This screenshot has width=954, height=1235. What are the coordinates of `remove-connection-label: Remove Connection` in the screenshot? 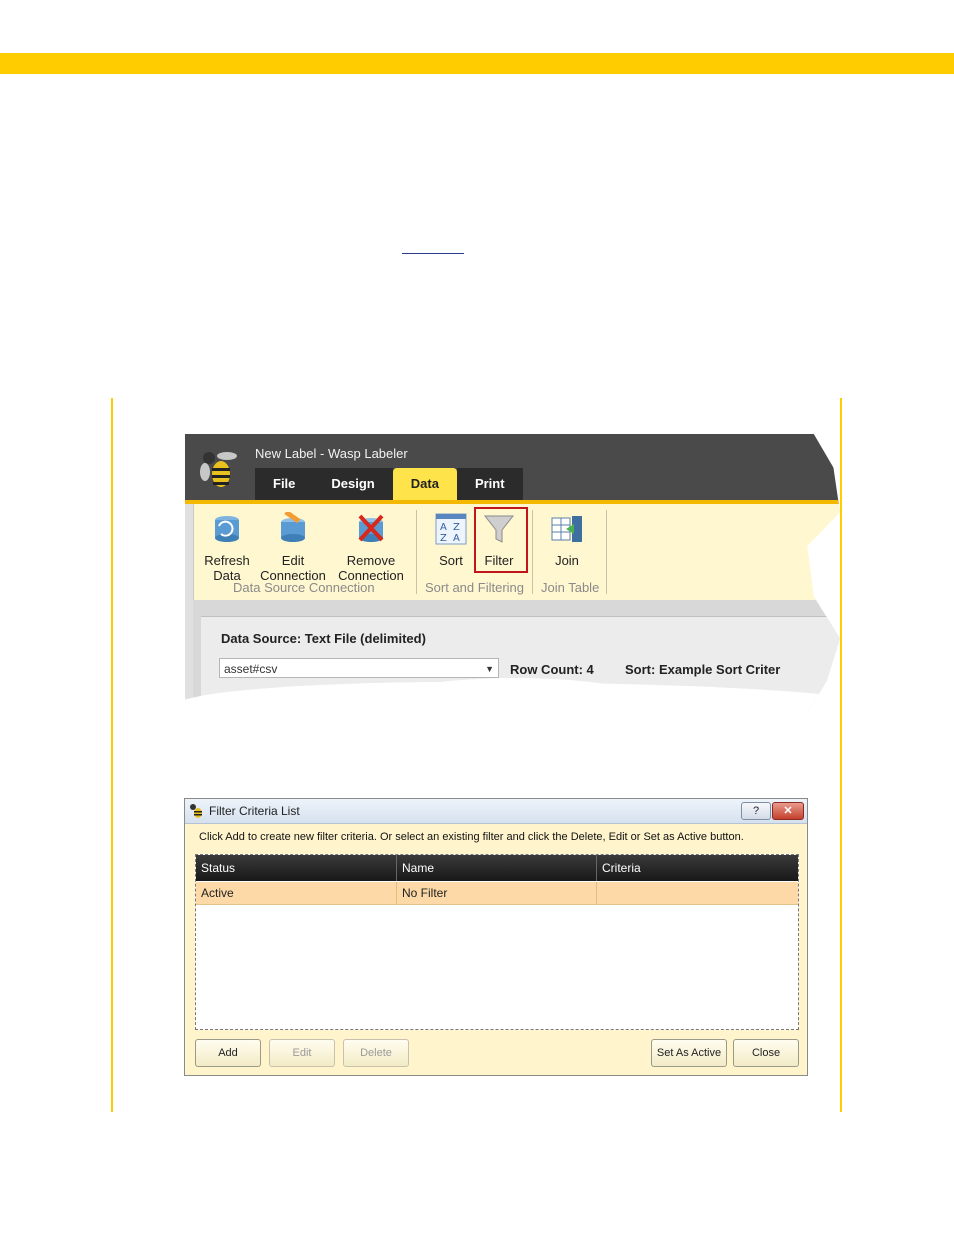 It's located at (371, 568).